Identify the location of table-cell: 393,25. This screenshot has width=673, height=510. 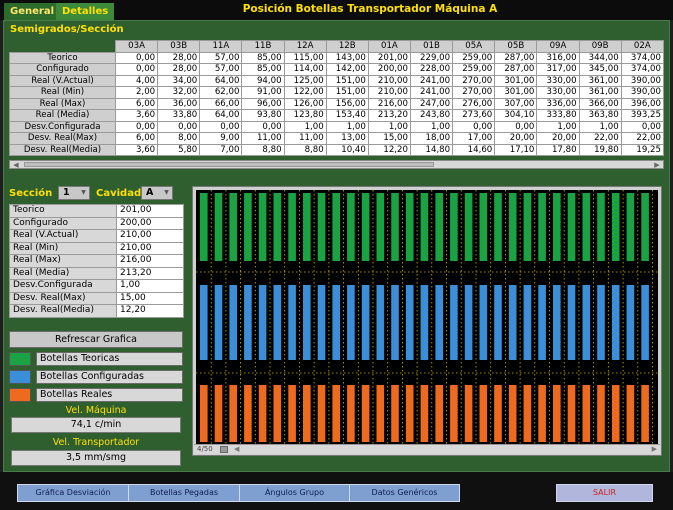
(642, 115).